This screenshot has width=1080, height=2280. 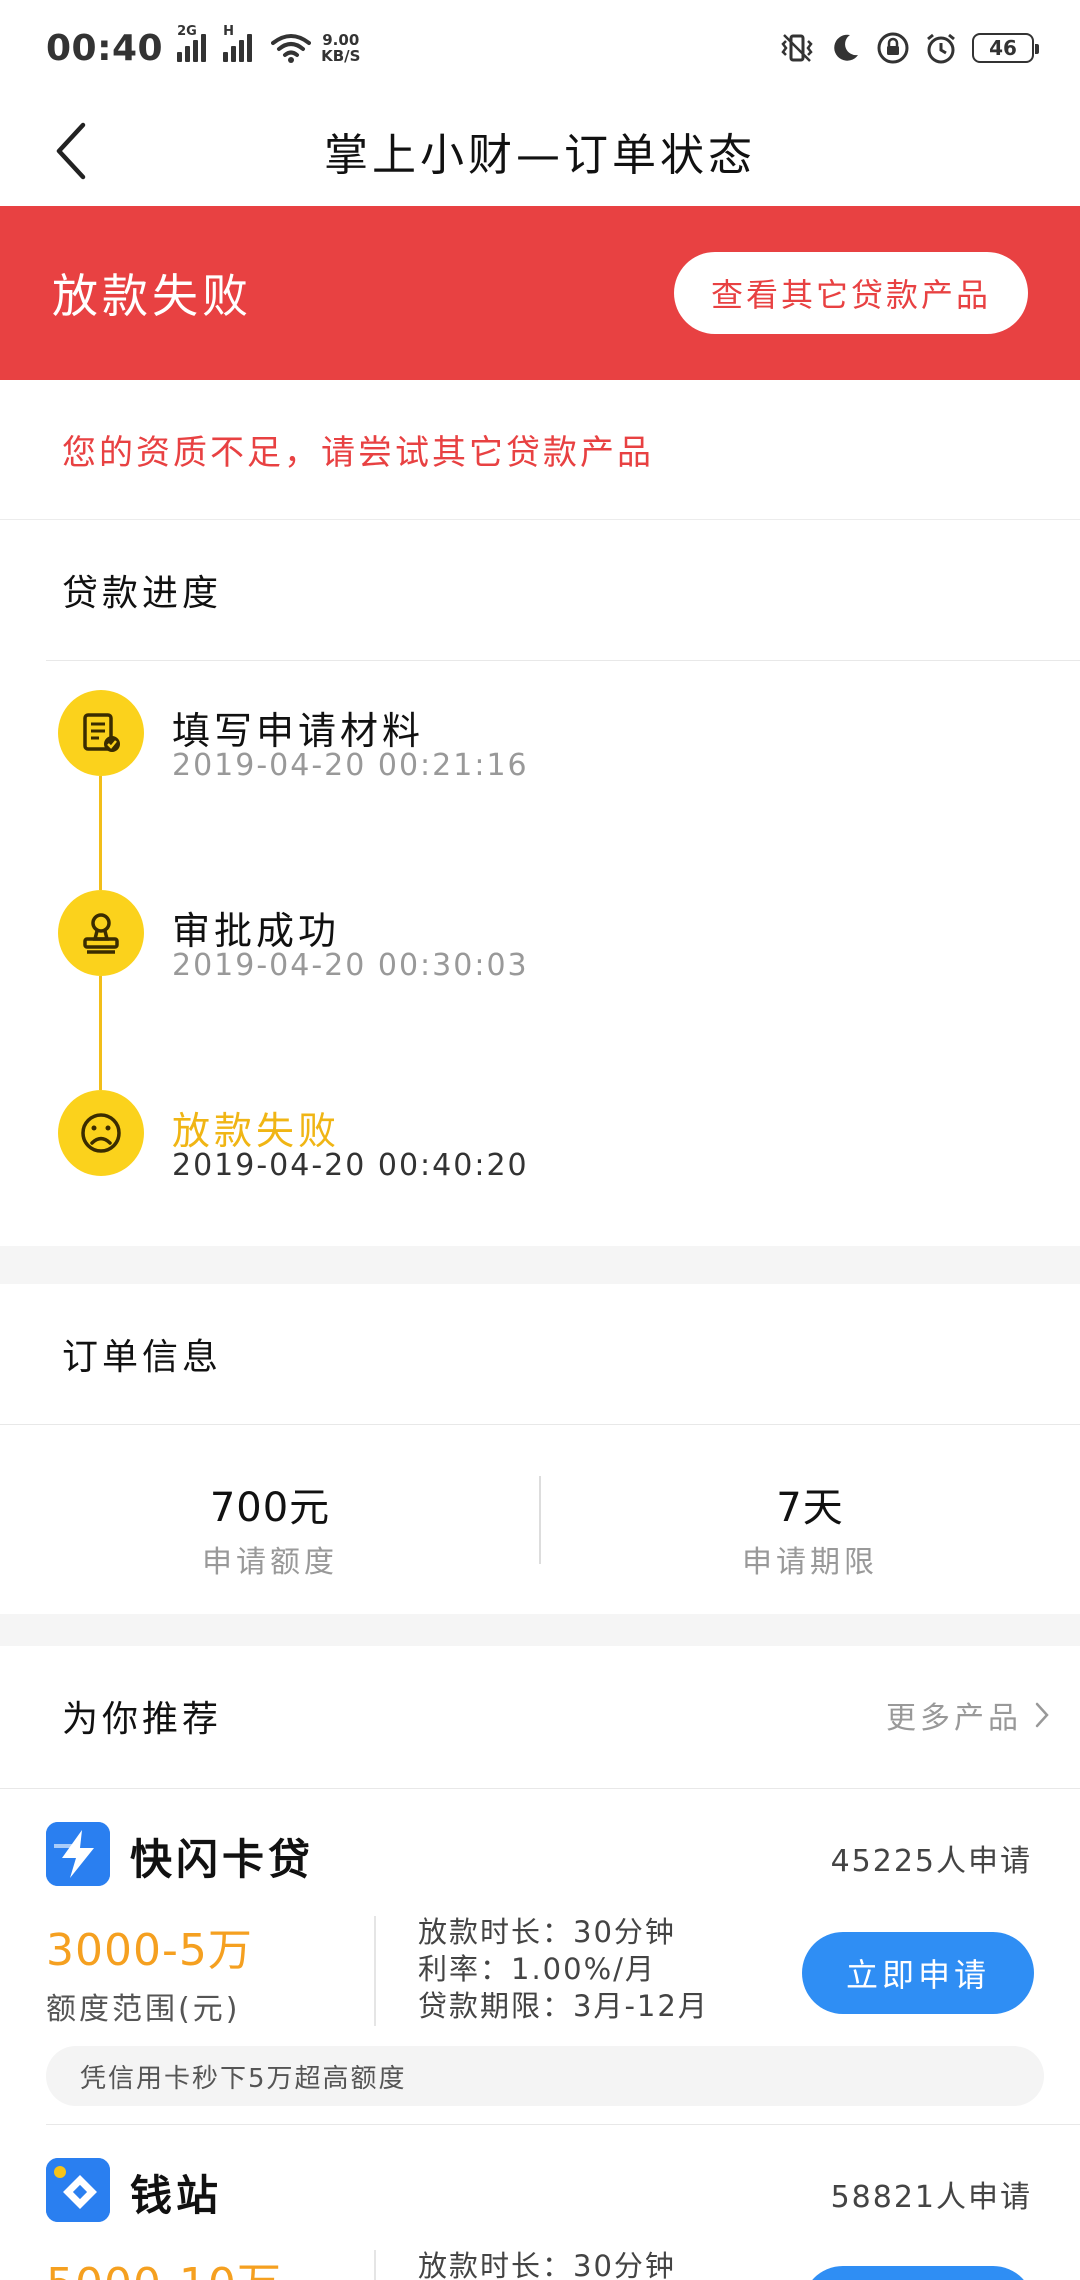 What do you see at coordinates (1005, 48) in the screenshot?
I see `battery-indicator: 46` at bounding box center [1005, 48].